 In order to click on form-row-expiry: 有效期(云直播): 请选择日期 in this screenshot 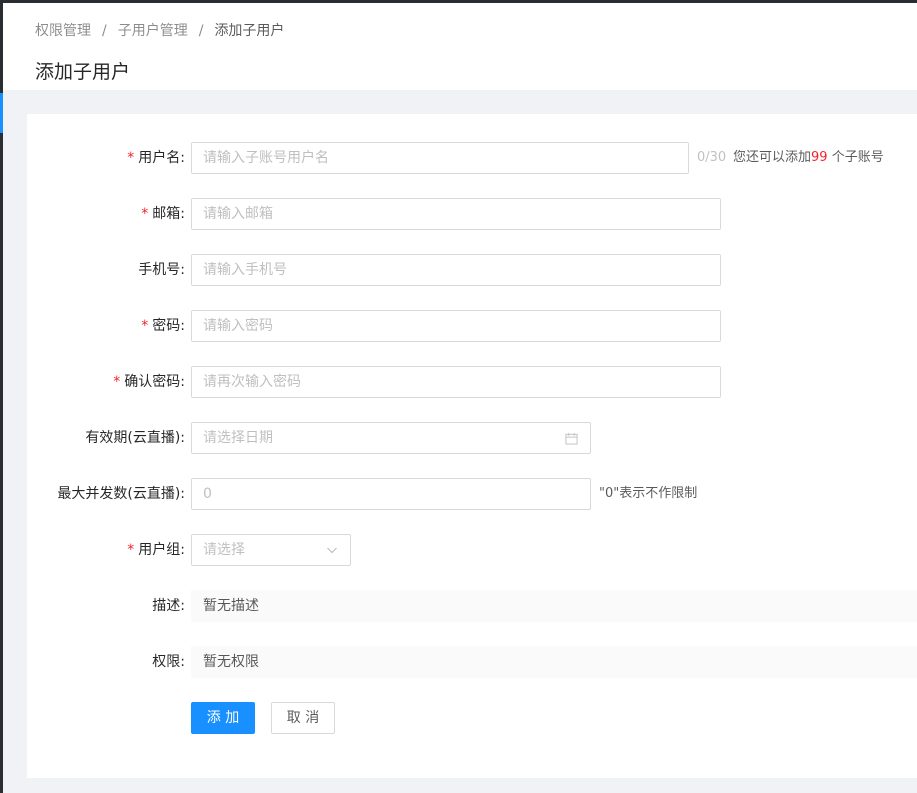, I will do `click(472, 438)`.